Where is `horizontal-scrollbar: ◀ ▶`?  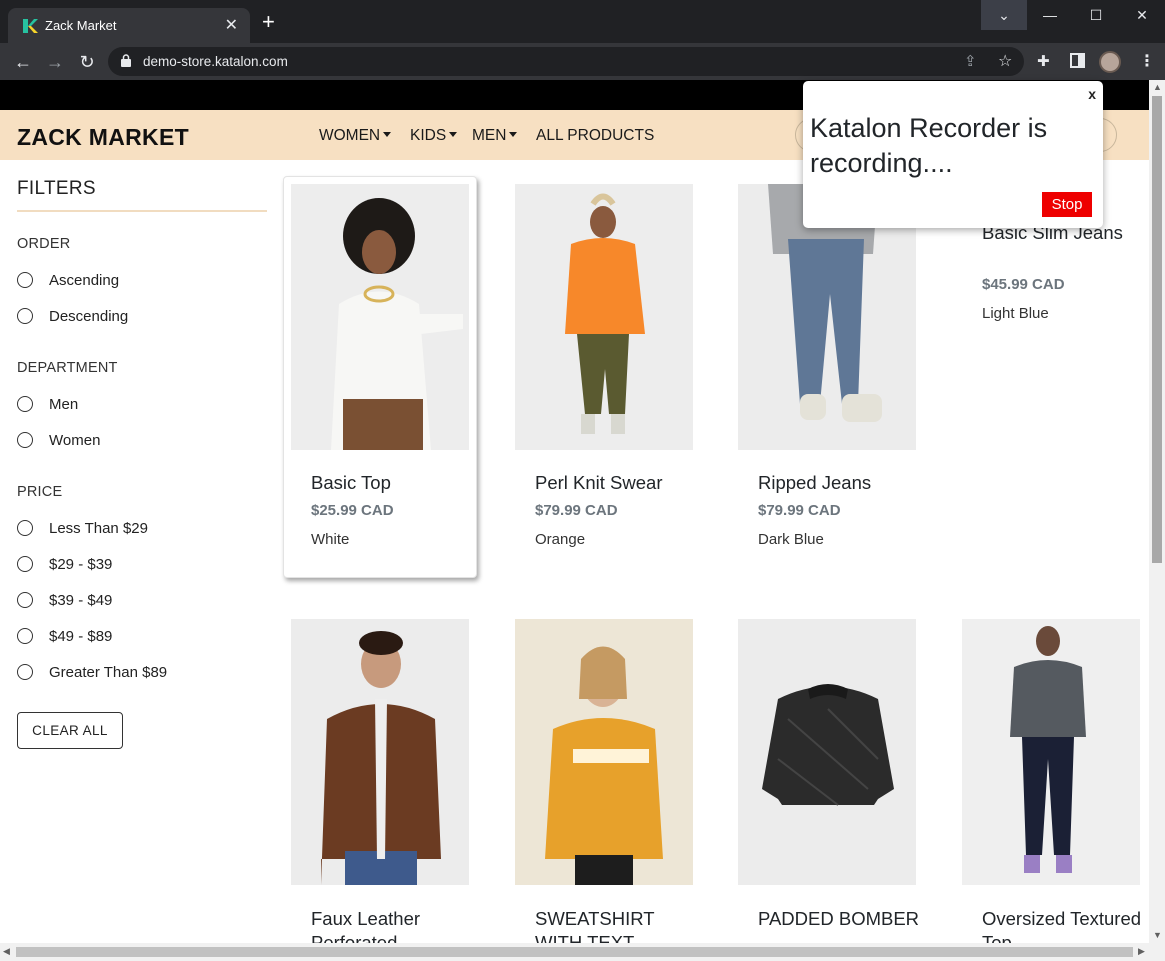
horizontal-scrollbar: ◀ ▶ is located at coordinates (582, 952).